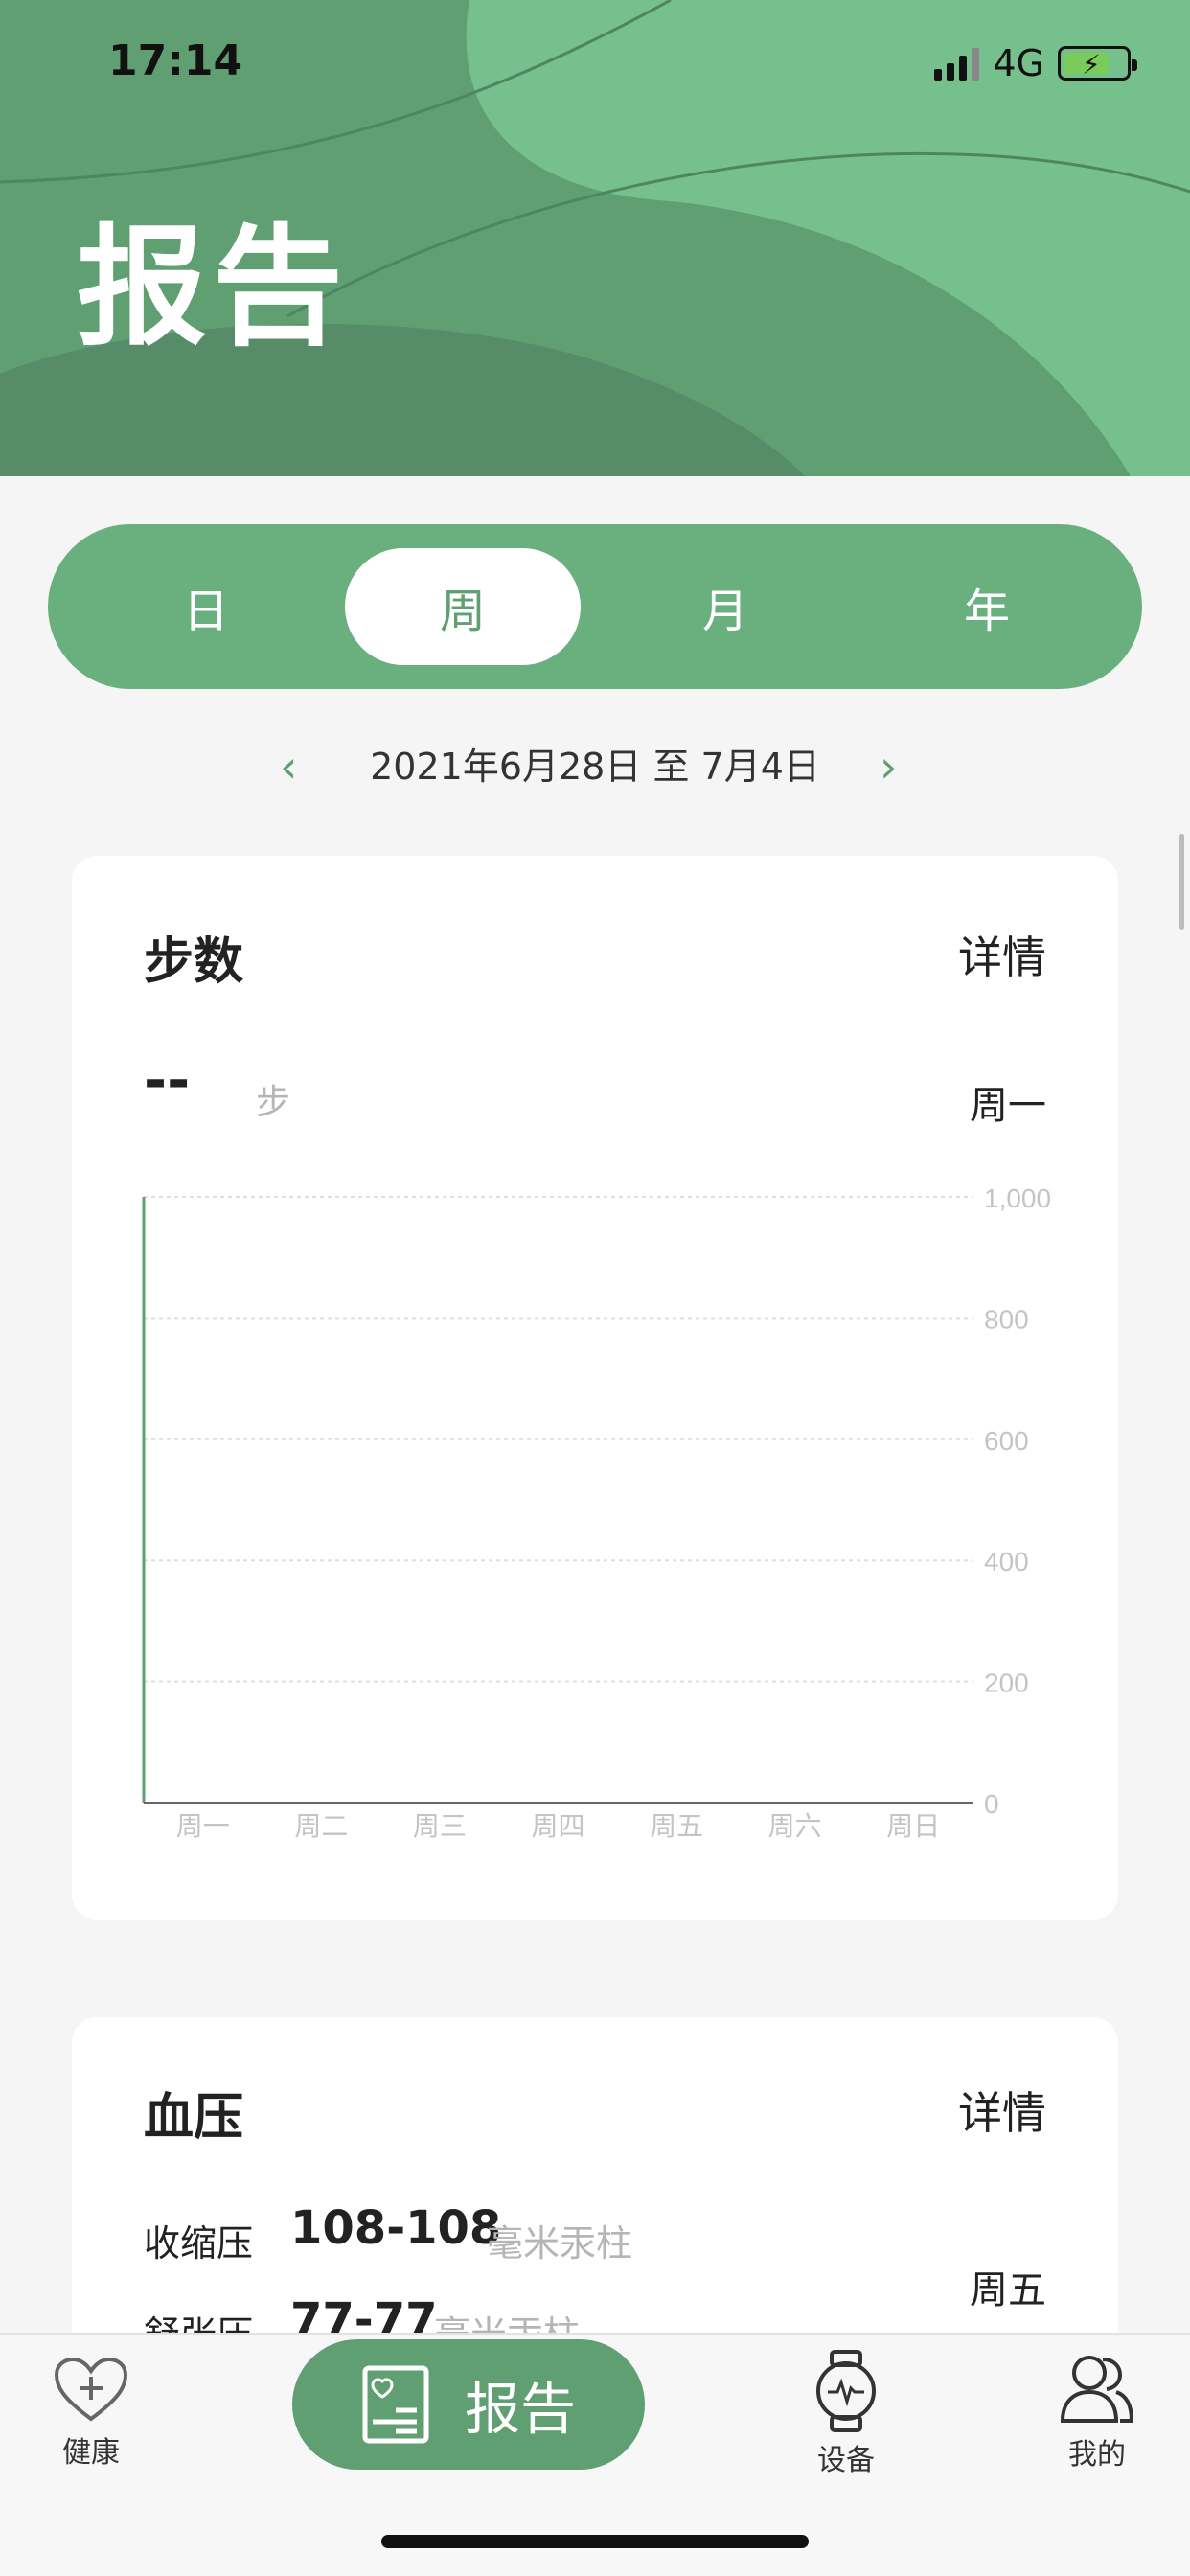 The height and width of the screenshot is (2576, 1190). I want to click on tab-device: 设备, so click(846, 2414).